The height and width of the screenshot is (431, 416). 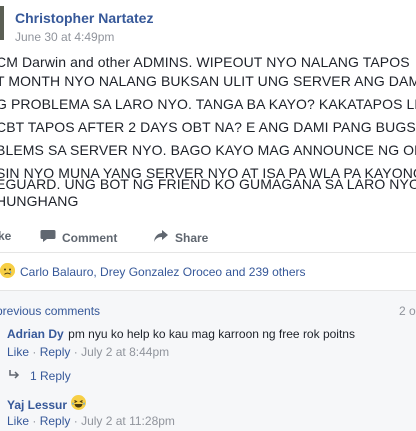 I want to click on comment: Yaj Lessur, so click(x=47, y=405).